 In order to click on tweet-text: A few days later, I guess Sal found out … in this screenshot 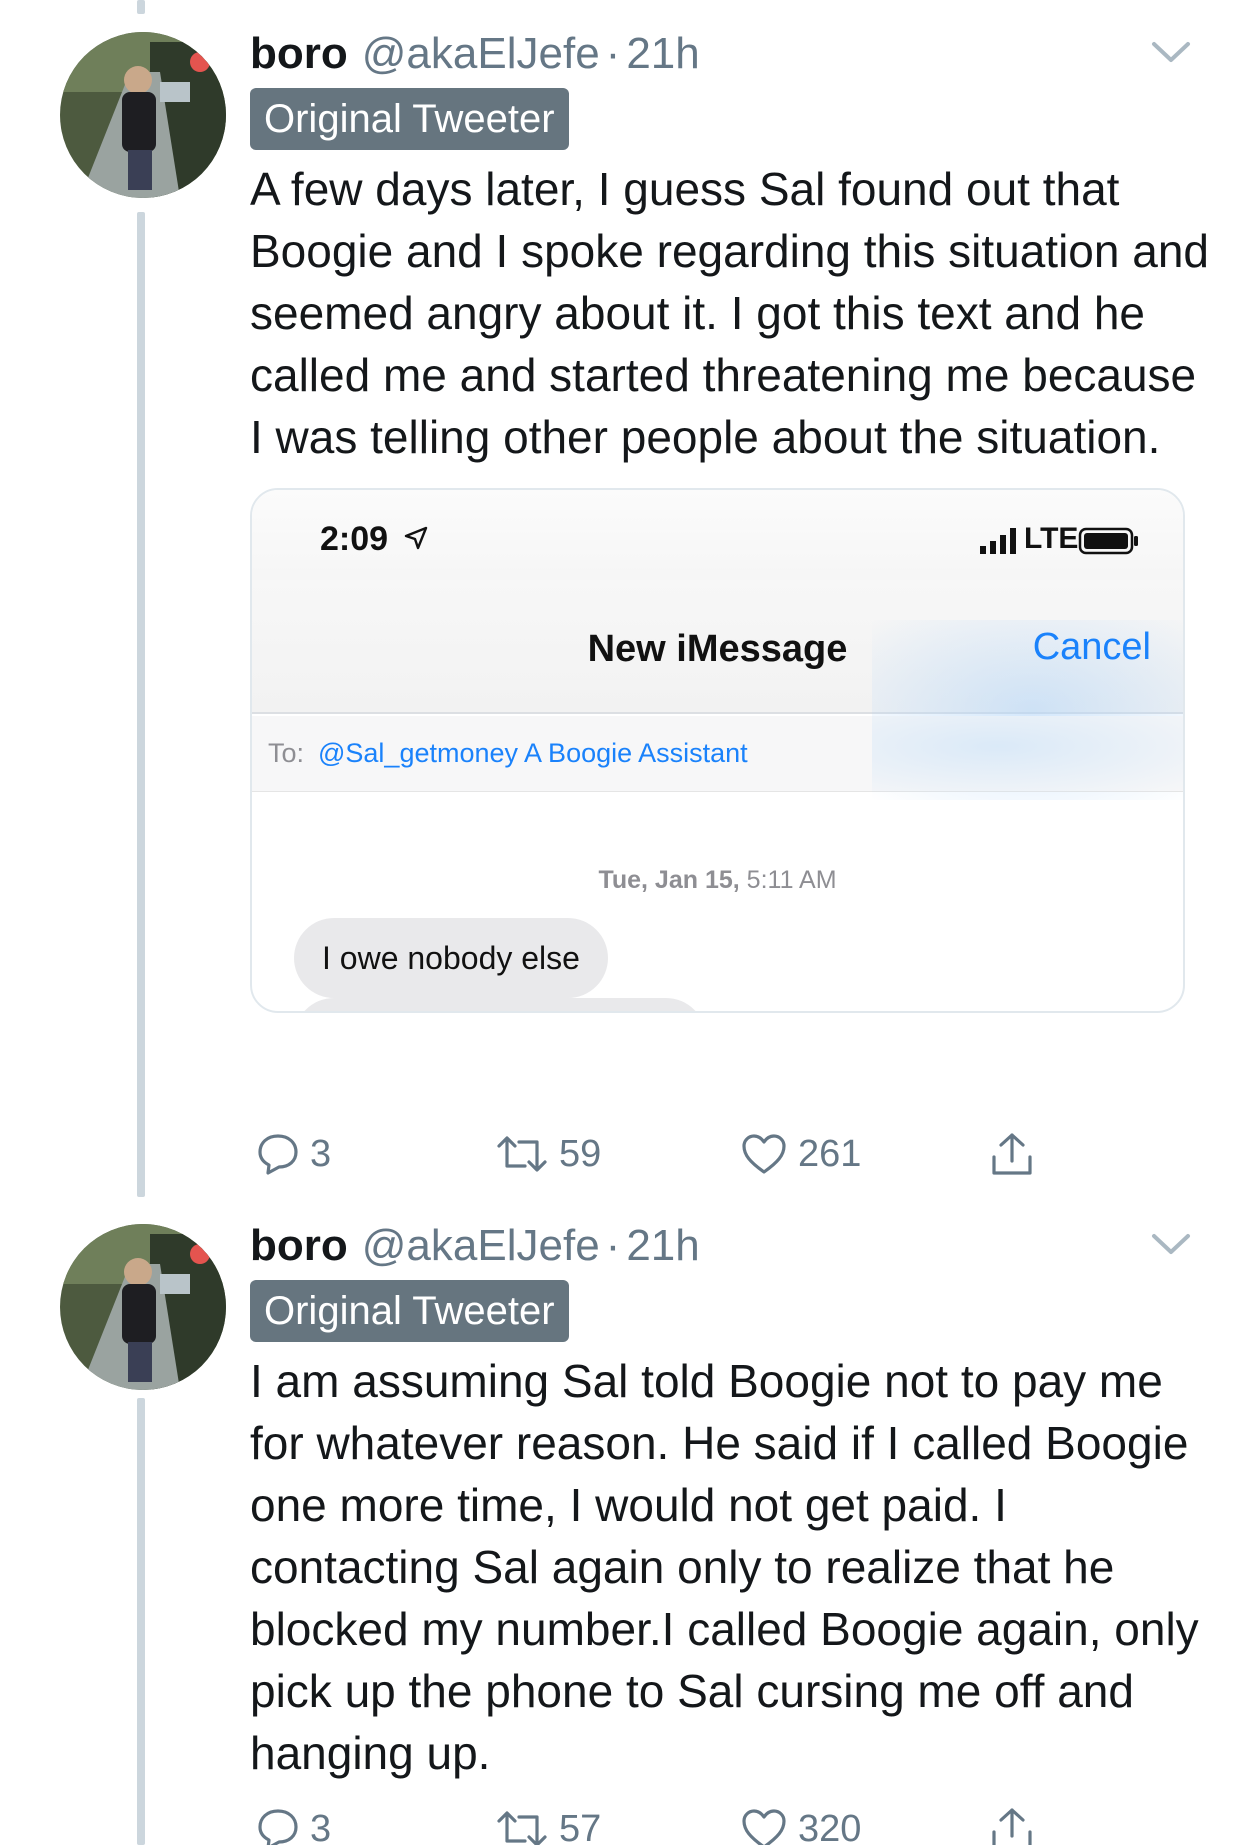, I will do `click(729, 313)`.